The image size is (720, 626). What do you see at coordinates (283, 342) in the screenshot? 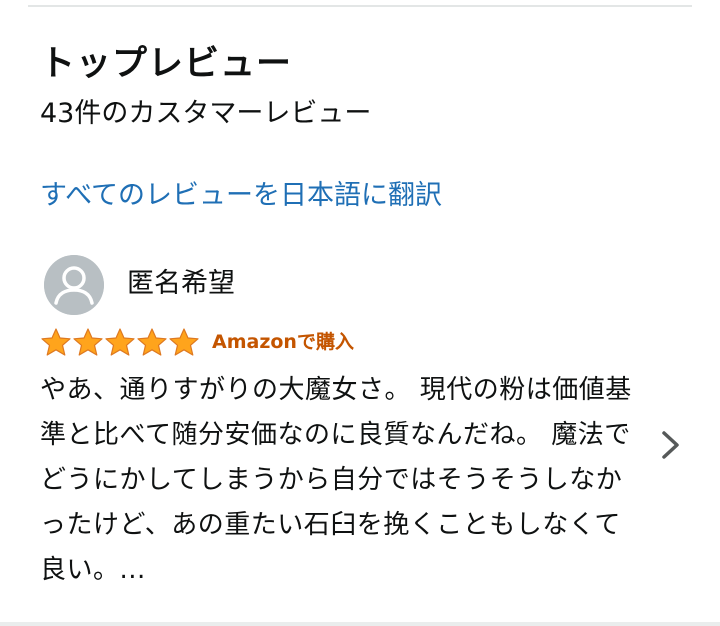
I see `verified-purchase-badge: Amazonで購入` at bounding box center [283, 342].